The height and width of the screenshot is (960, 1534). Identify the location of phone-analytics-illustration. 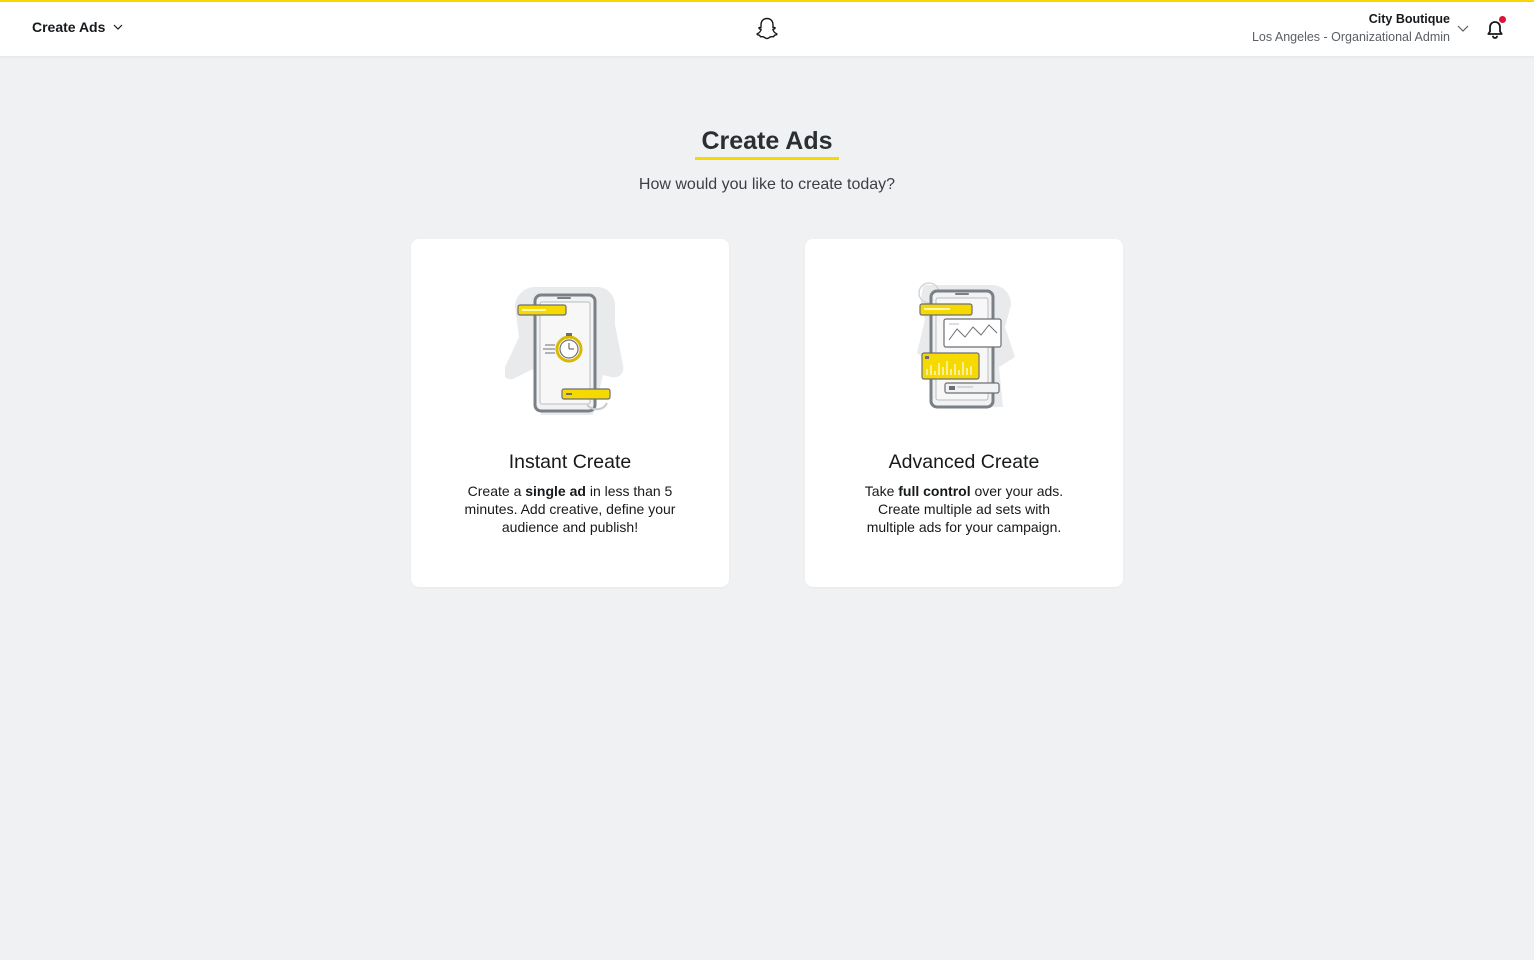
(966, 345).